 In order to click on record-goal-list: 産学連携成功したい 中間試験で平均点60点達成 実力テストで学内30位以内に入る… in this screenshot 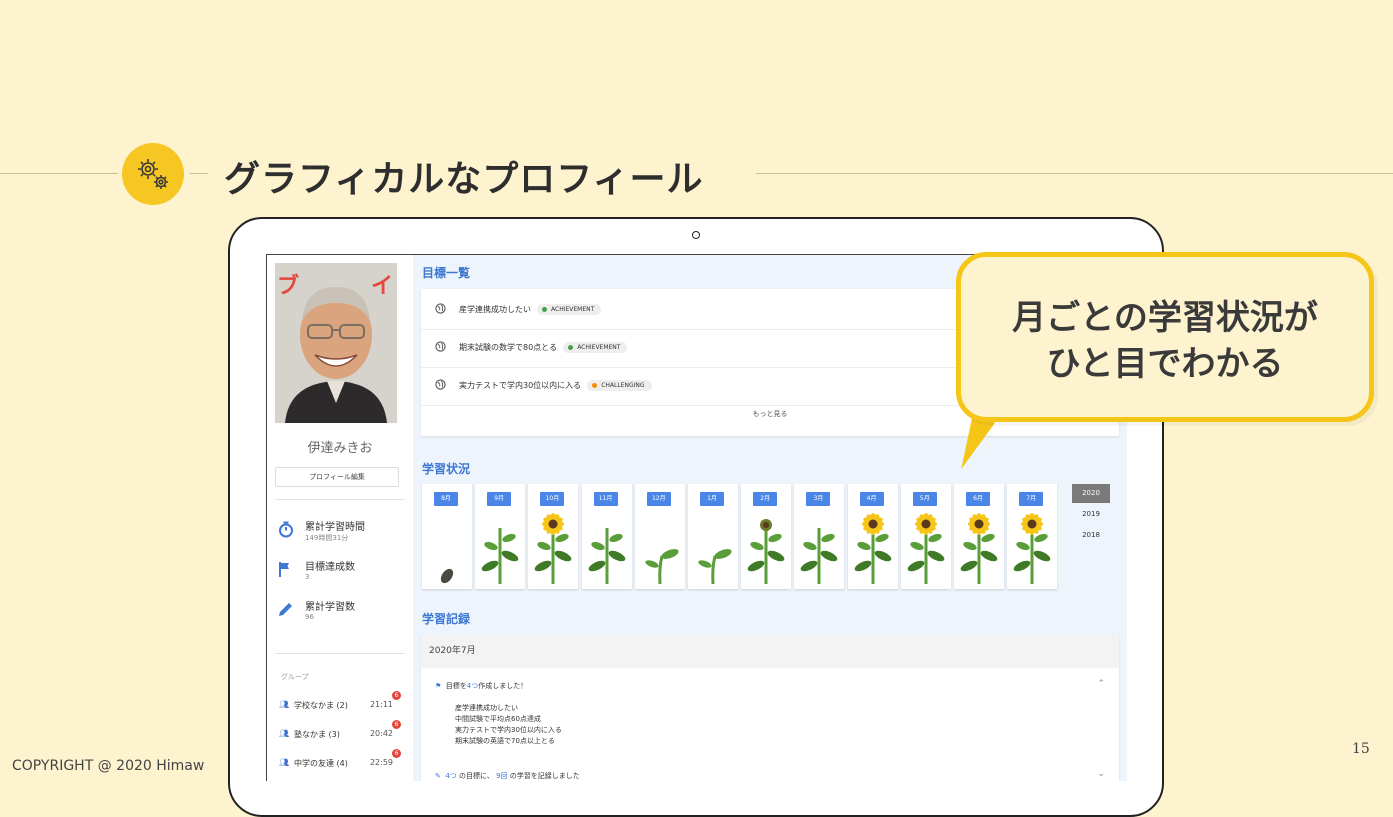, I will do `click(508, 725)`.